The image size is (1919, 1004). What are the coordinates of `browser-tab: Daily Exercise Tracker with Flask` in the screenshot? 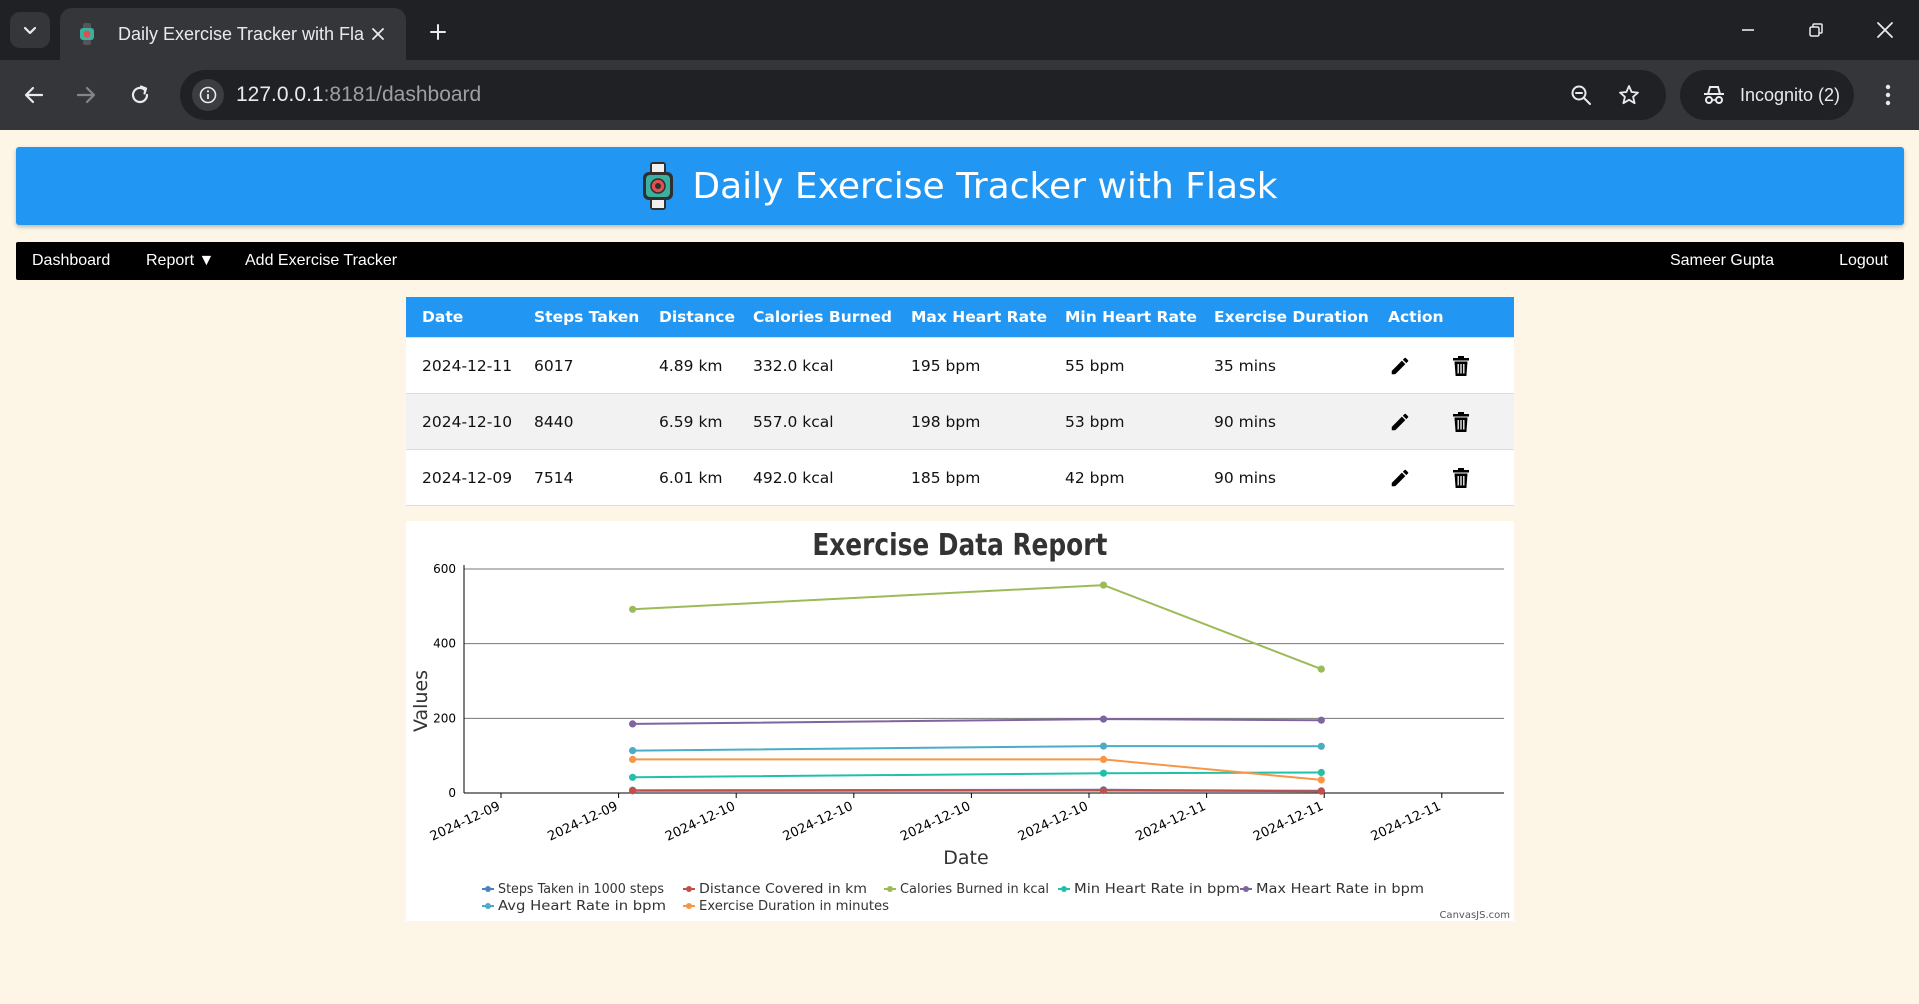 It's located at (233, 34).